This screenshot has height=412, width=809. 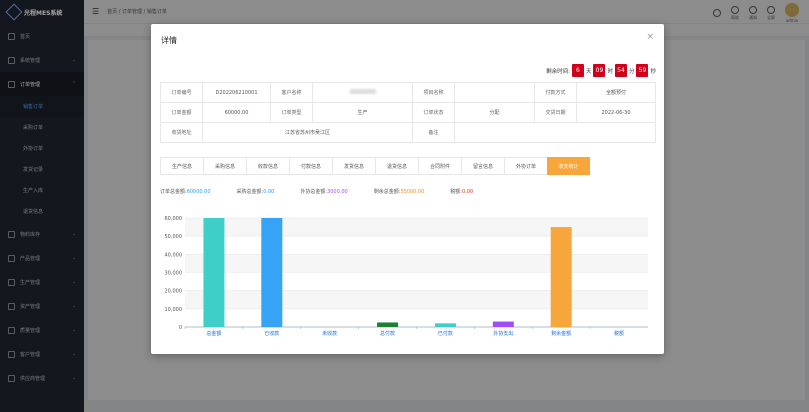 I want to click on close-icon: ×, so click(x=650, y=37).